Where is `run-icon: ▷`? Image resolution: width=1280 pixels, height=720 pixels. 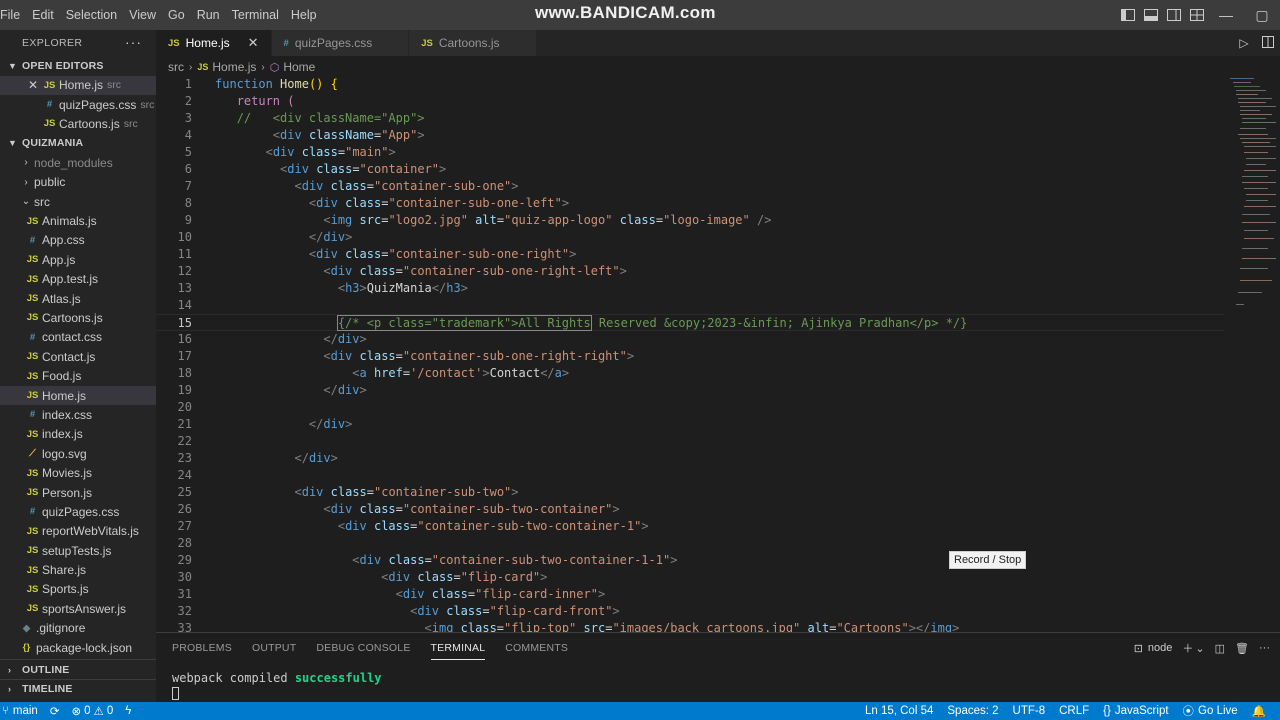 run-icon: ▷ is located at coordinates (1244, 43).